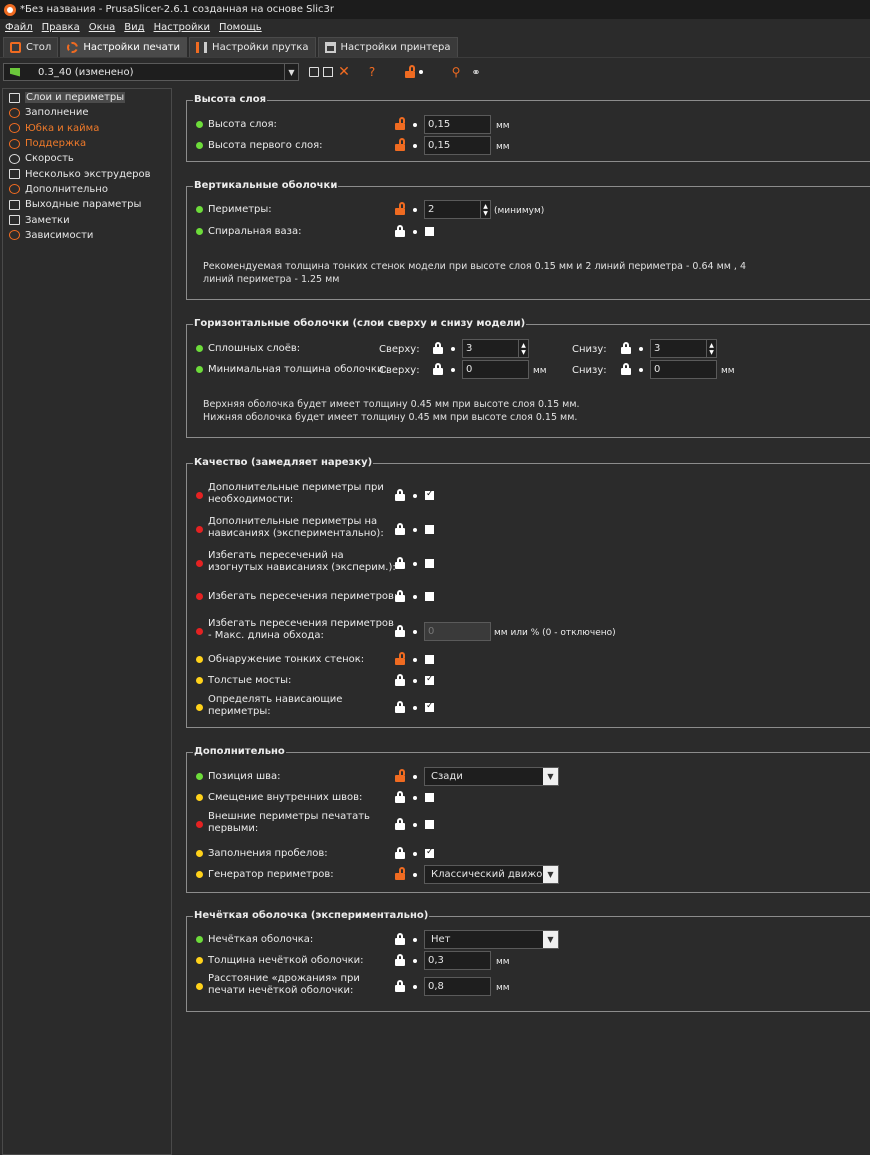  What do you see at coordinates (429, 563) in the screenshot?
I see `avoid-curled-checkbox` at bounding box center [429, 563].